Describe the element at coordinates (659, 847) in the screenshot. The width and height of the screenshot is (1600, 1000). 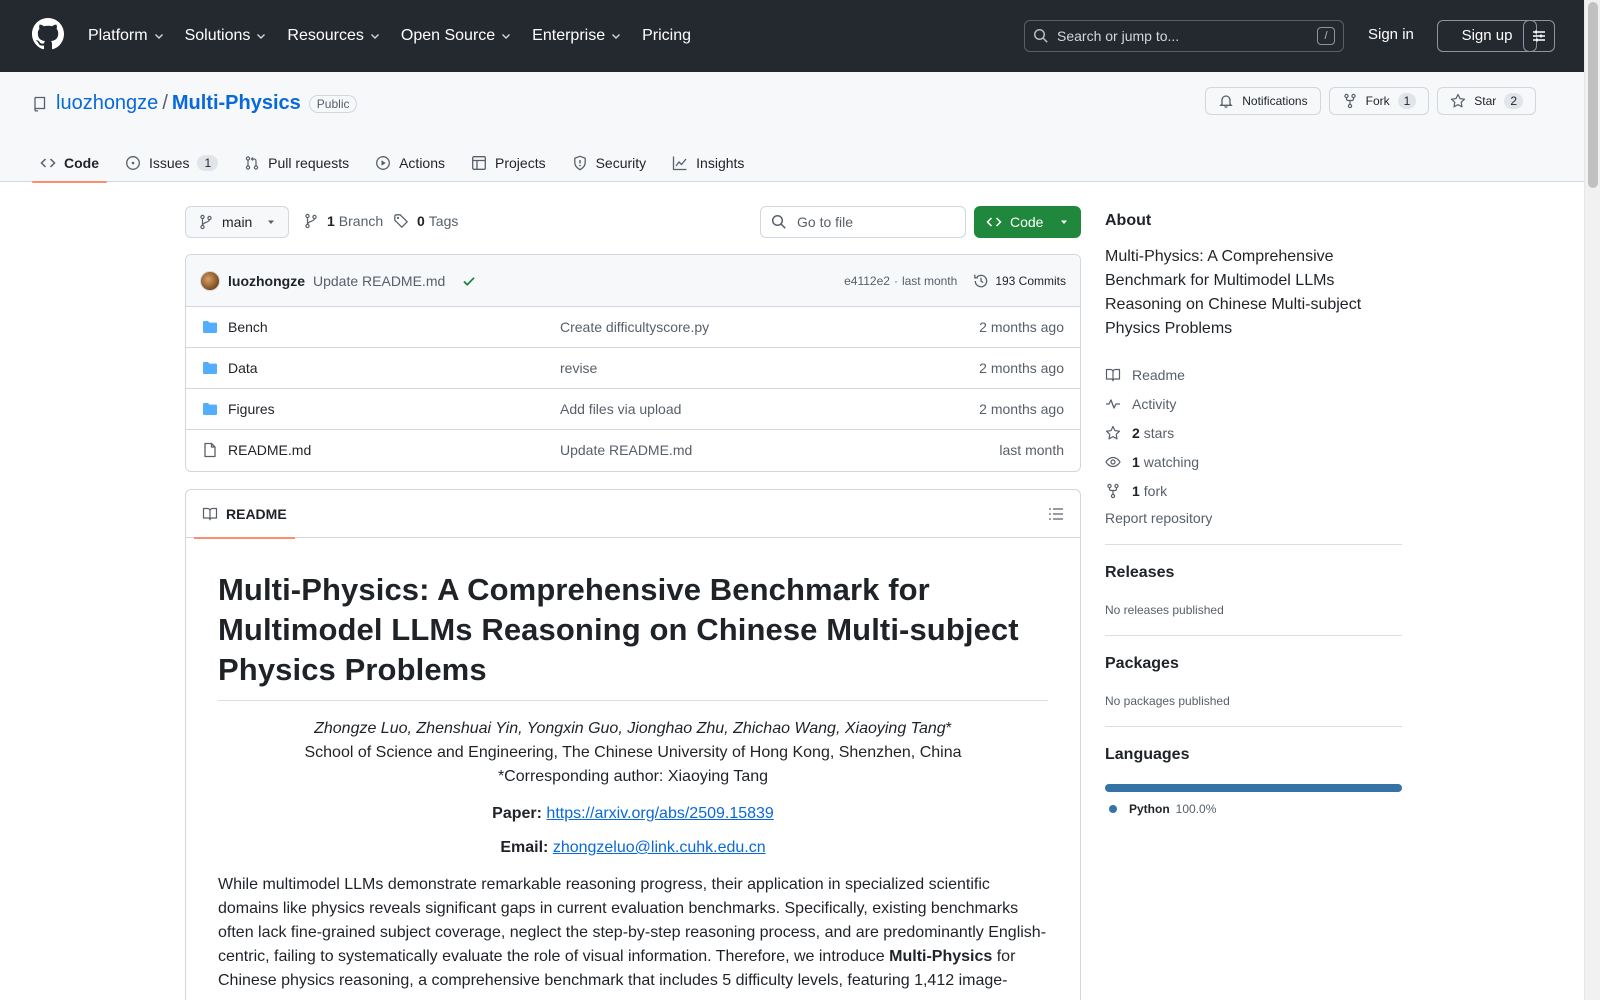
I see `email-link: zhongzeluo@link.cuhk.edu.cn` at that location.